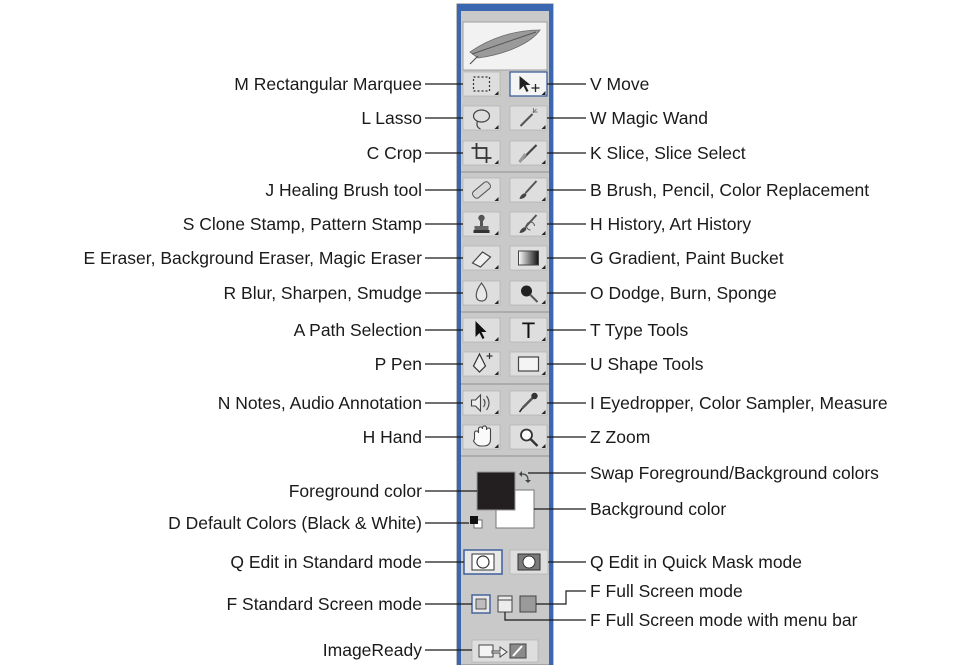 This screenshot has height=670, width=960. What do you see at coordinates (483, 562) in the screenshot?
I see `standard-mode-icon` at bounding box center [483, 562].